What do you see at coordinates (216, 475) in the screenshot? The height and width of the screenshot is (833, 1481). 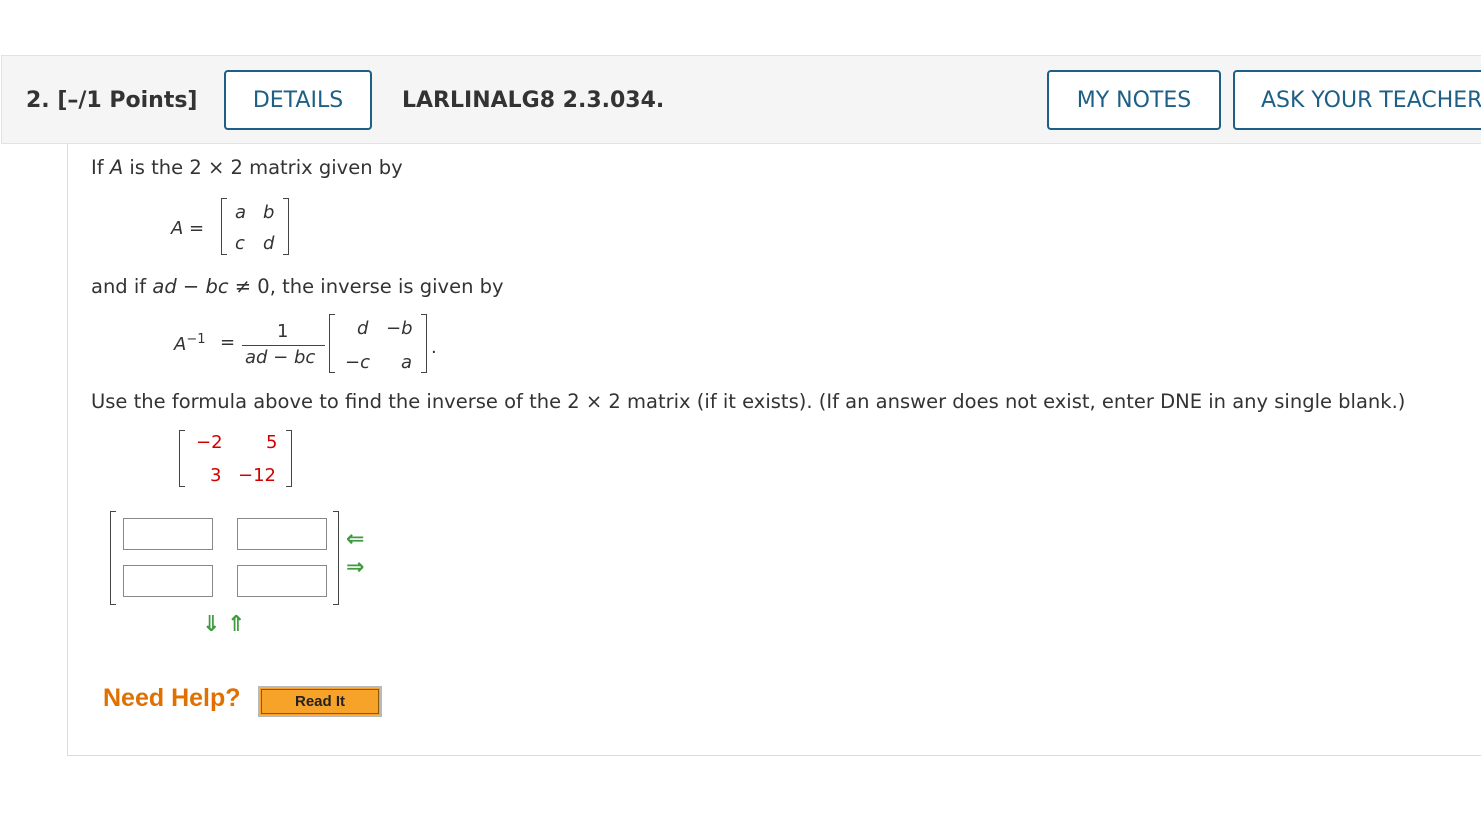 I see `matrix-cell: 3` at bounding box center [216, 475].